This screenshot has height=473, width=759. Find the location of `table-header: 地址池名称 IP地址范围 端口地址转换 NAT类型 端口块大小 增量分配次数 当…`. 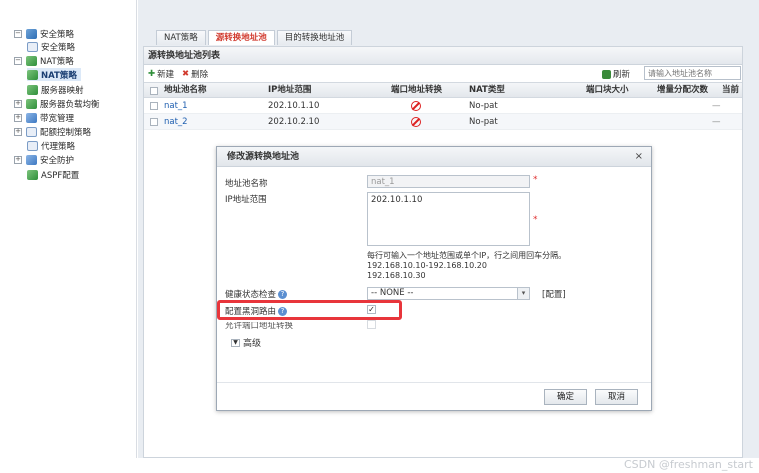

table-header: 地址池名称 IP地址范围 端口地址转换 NAT类型 端口块大小 增量分配次数 当… is located at coordinates (443, 90).